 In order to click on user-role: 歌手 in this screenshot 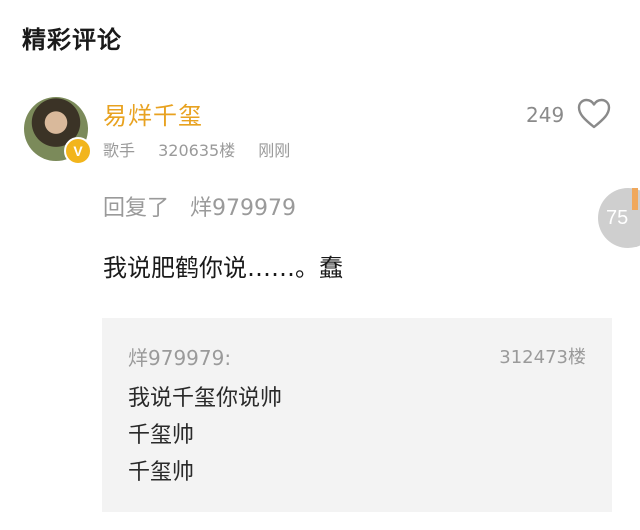, I will do `click(119, 150)`.